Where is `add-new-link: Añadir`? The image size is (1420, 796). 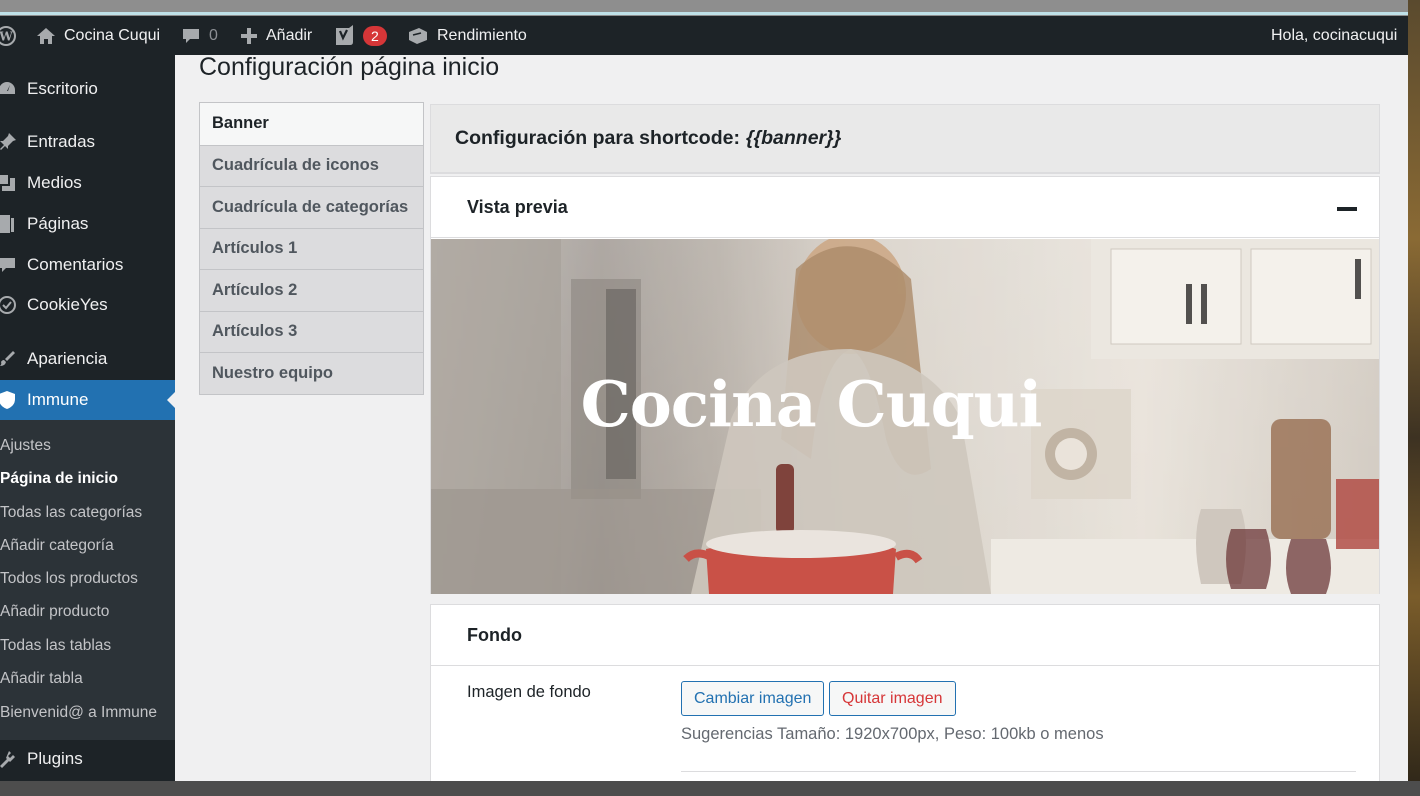
add-new-link: Añadir is located at coordinates (276, 35).